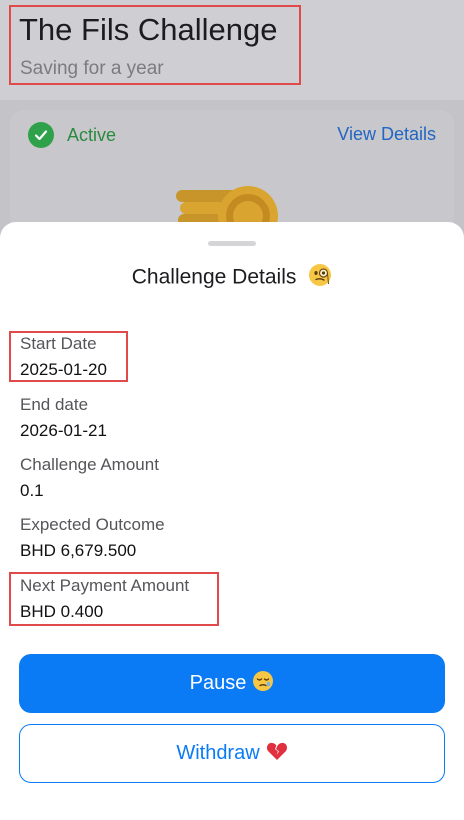  What do you see at coordinates (92, 134) in the screenshot?
I see `status-label: Active` at bounding box center [92, 134].